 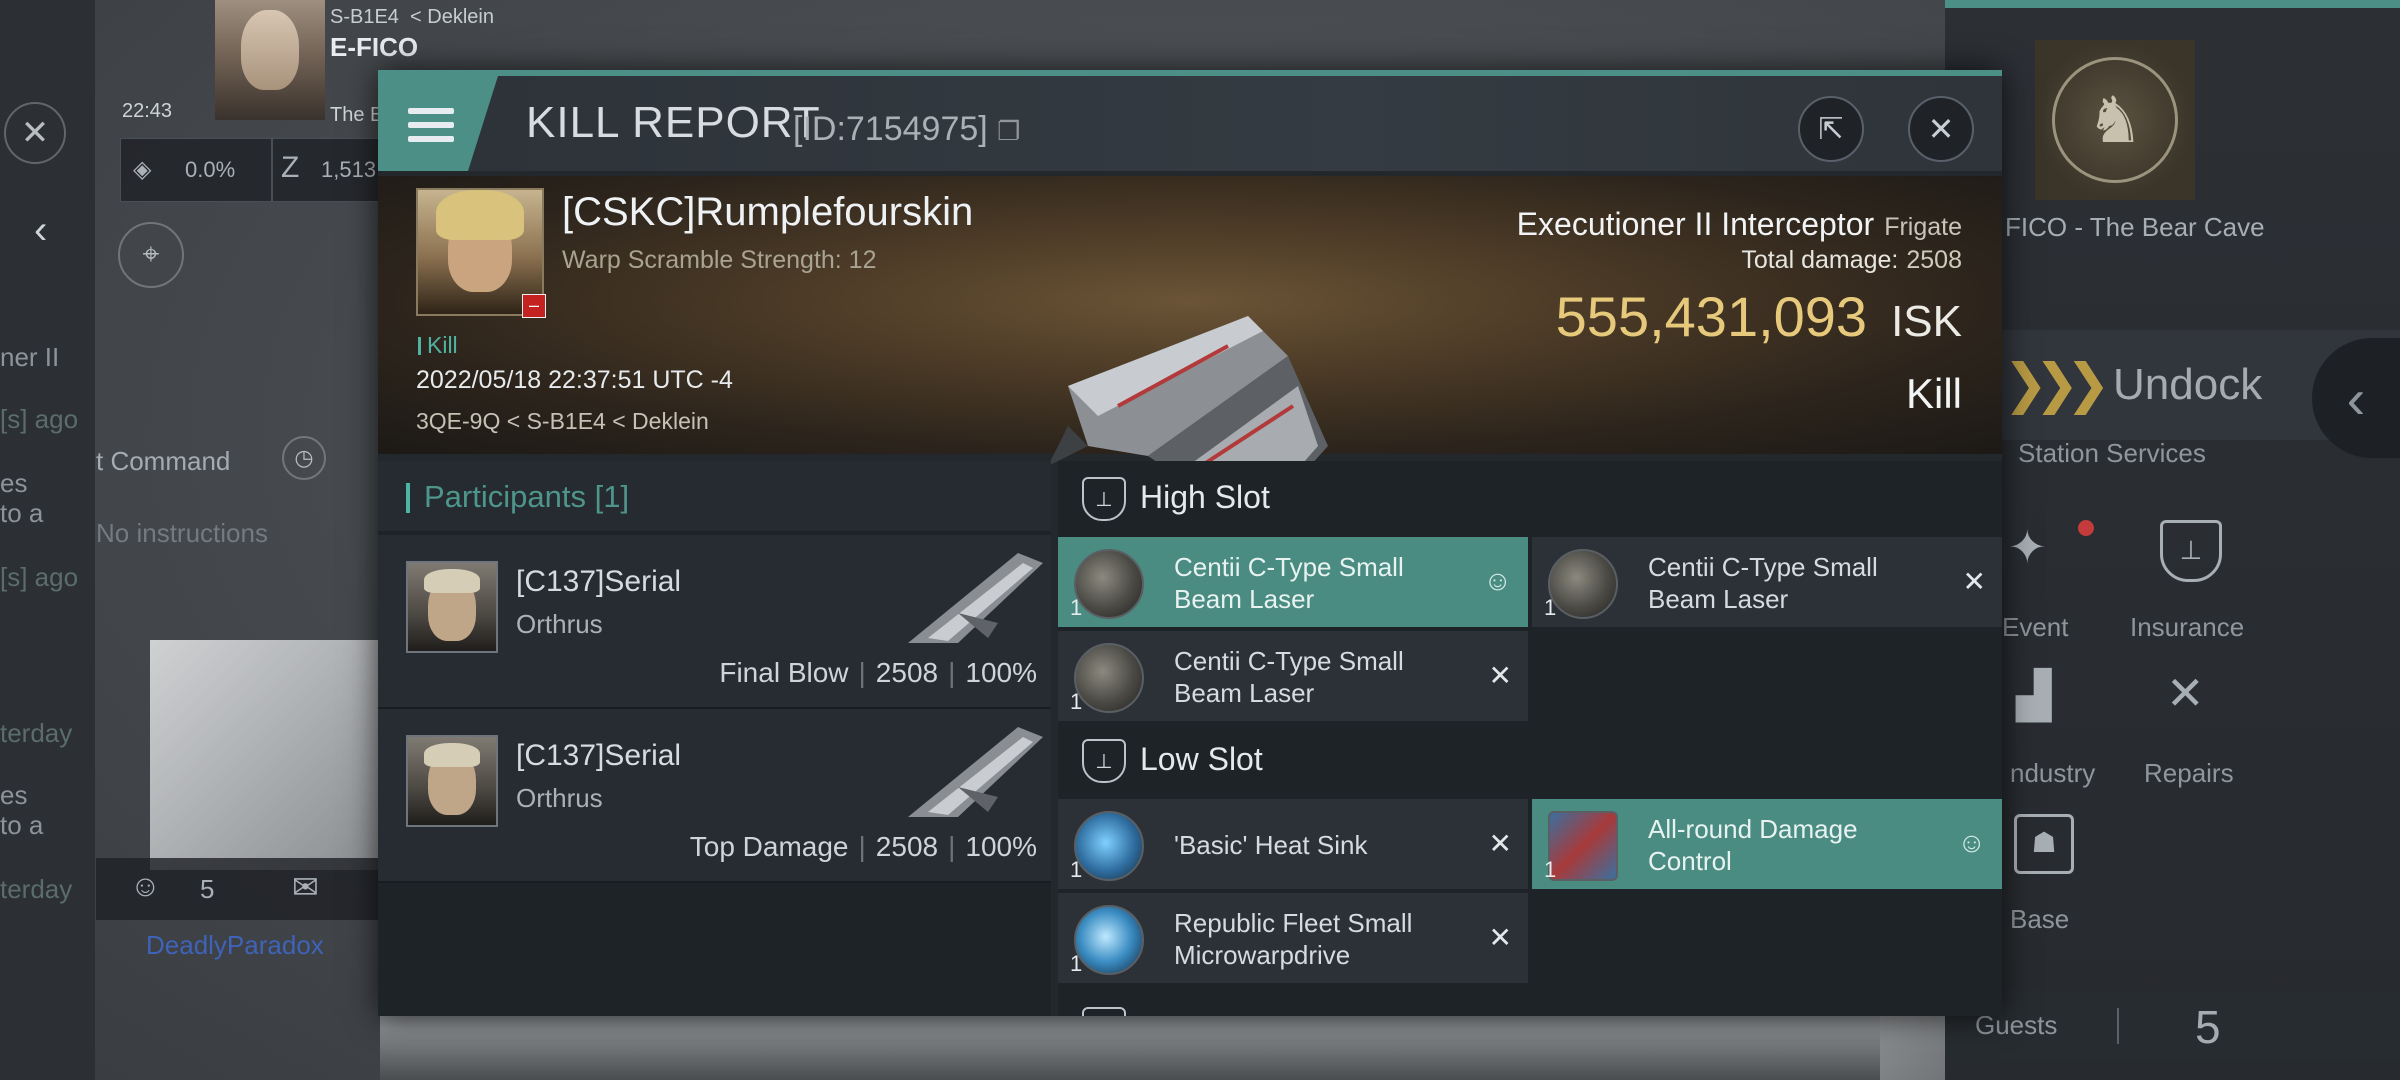 I want to click on hamburger-icon, so click(x=431, y=125).